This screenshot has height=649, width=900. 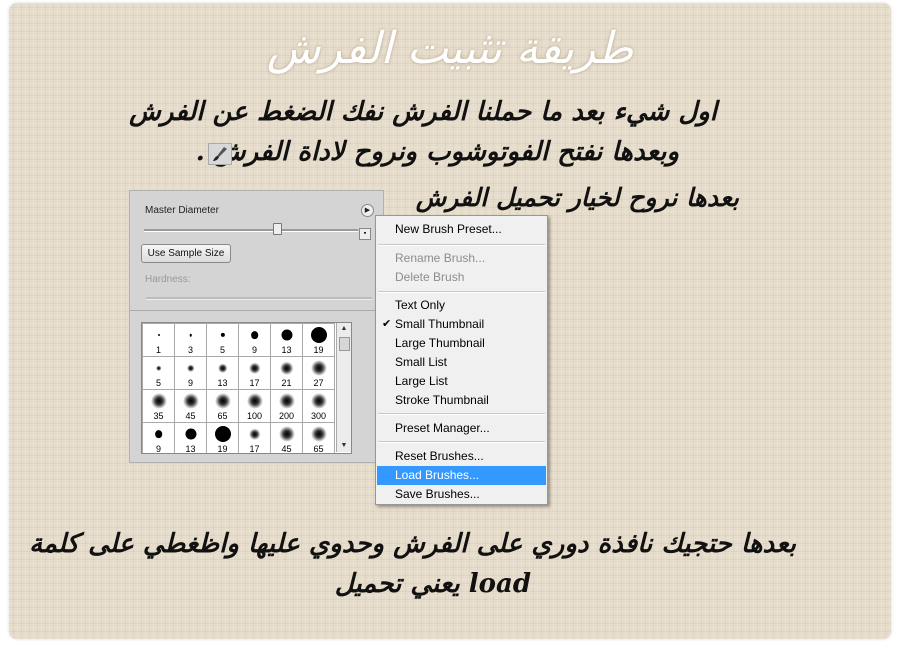 What do you see at coordinates (190, 350) in the screenshot?
I see `brush-size-label: 3` at bounding box center [190, 350].